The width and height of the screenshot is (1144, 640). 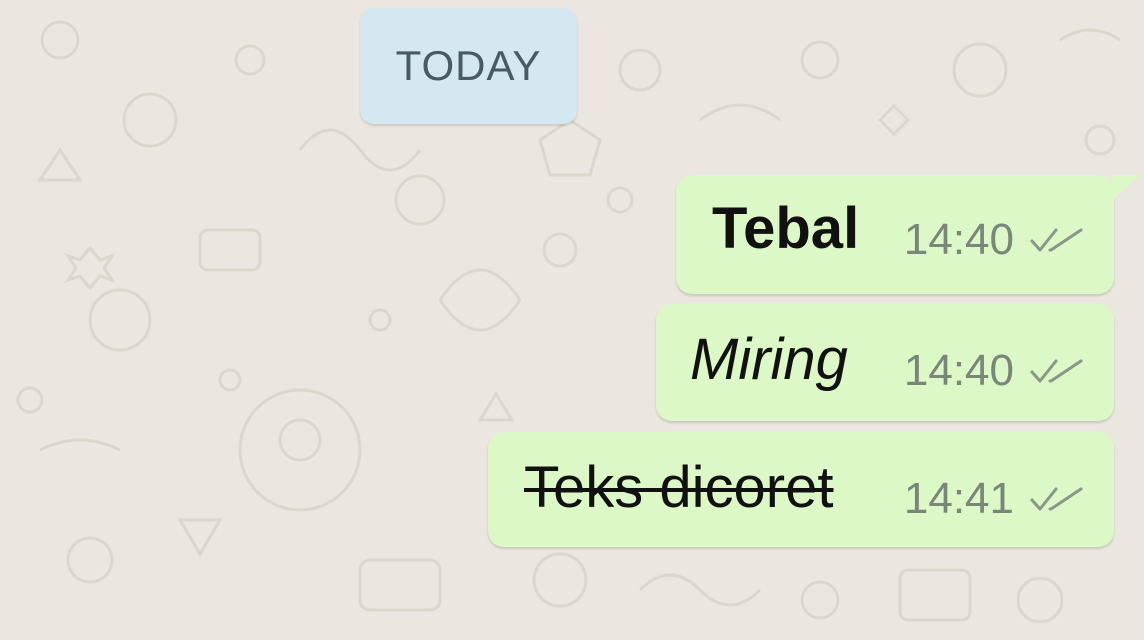 What do you see at coordinates (1126, 188) in the screenshot?
I see `bubble-tail` at bounding box center [1126, 188].